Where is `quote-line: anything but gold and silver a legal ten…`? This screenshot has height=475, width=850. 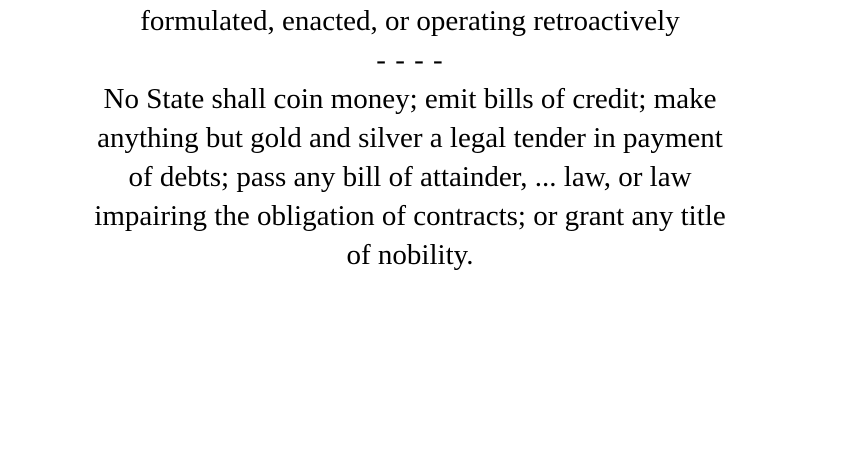
quote-line: anything but gold and silver a legal ten… is located at coordinates (410, 138).